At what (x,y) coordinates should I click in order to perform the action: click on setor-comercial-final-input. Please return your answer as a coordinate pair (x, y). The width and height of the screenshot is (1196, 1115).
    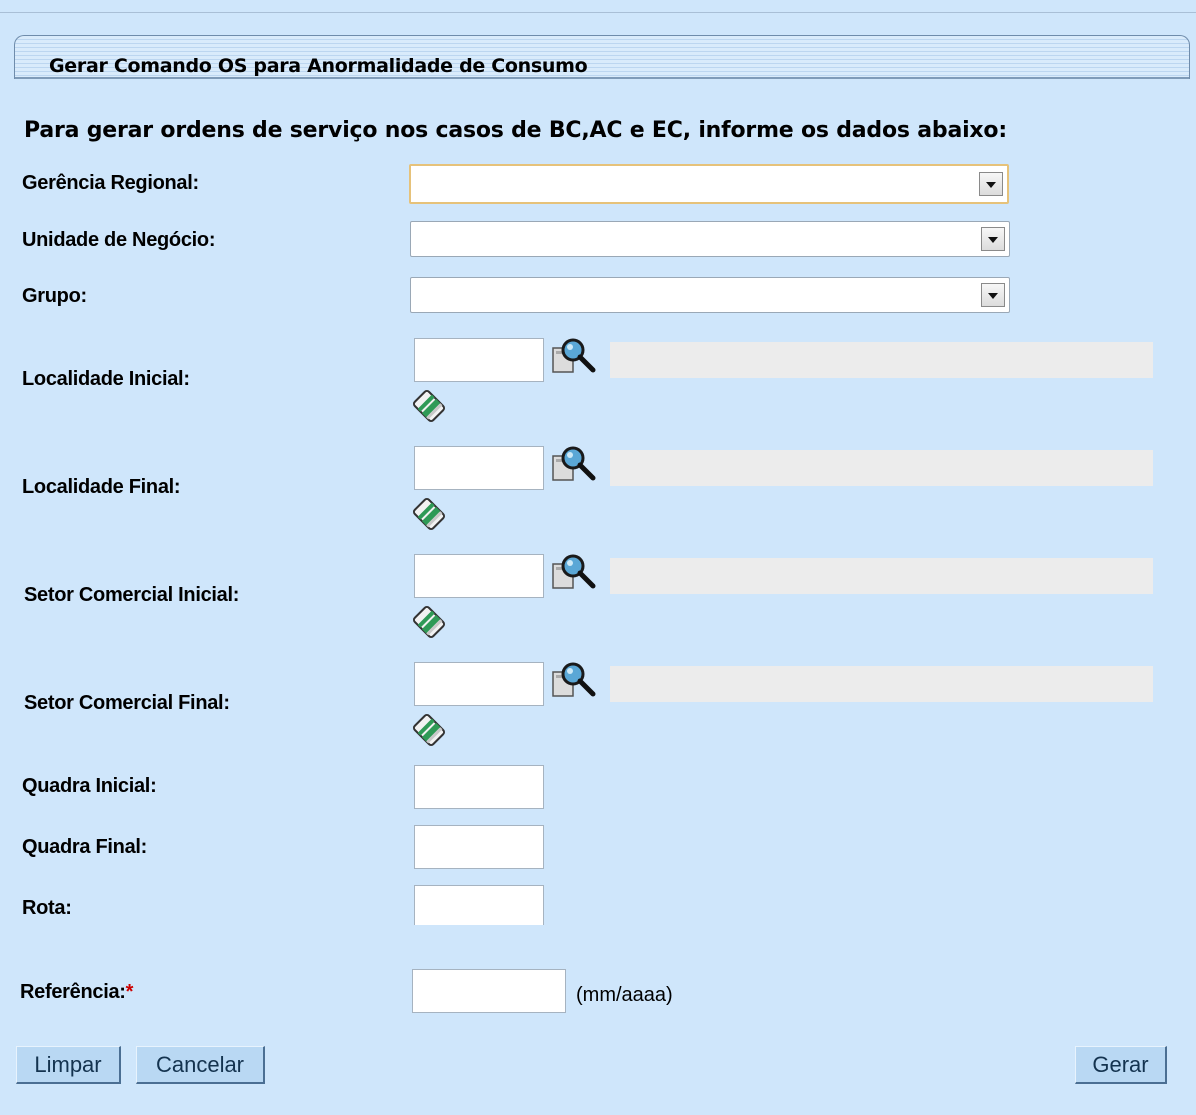
    Looking at the image, I should click on (479, 684).